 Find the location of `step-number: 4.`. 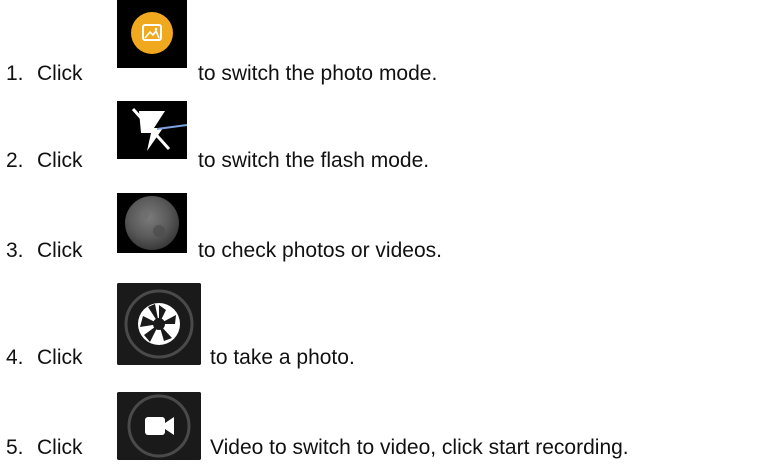

step-number: 4. is located at coordinates (15, 357).